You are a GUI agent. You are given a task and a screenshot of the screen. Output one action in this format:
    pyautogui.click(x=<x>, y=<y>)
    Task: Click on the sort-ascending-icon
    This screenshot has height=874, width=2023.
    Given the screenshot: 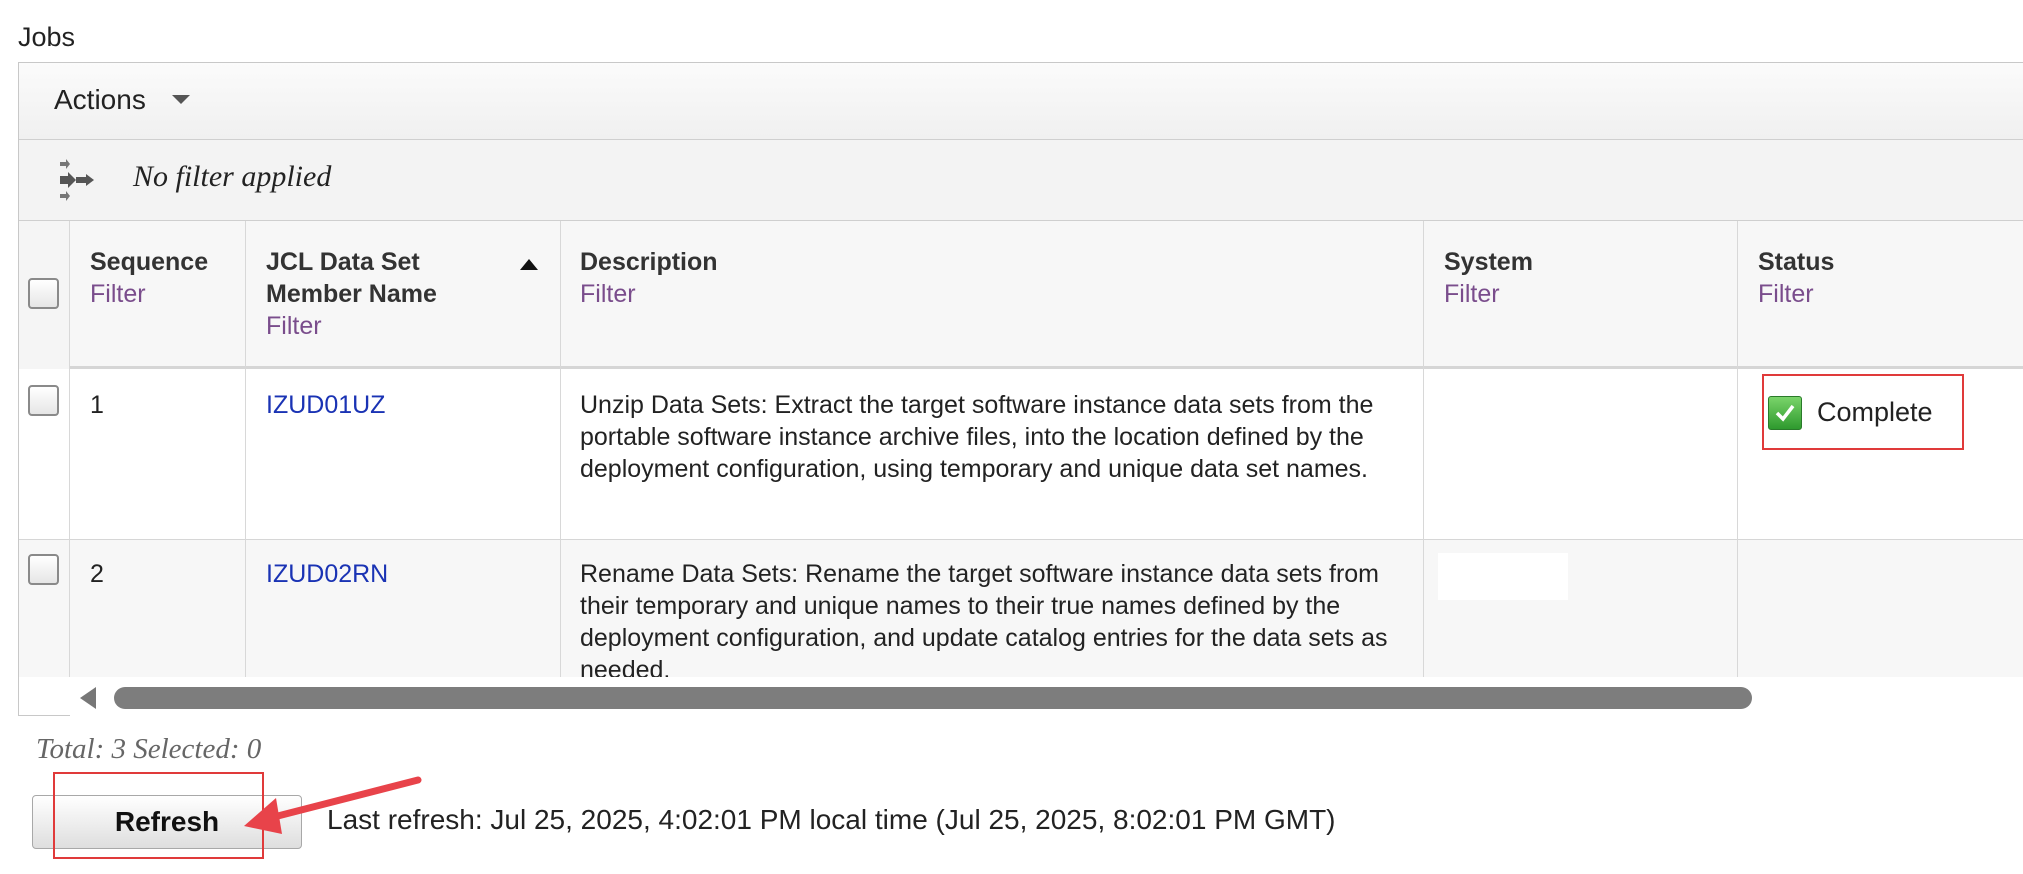 What is the action you would take?
    pyautogui.click(x=529, y=264)
    